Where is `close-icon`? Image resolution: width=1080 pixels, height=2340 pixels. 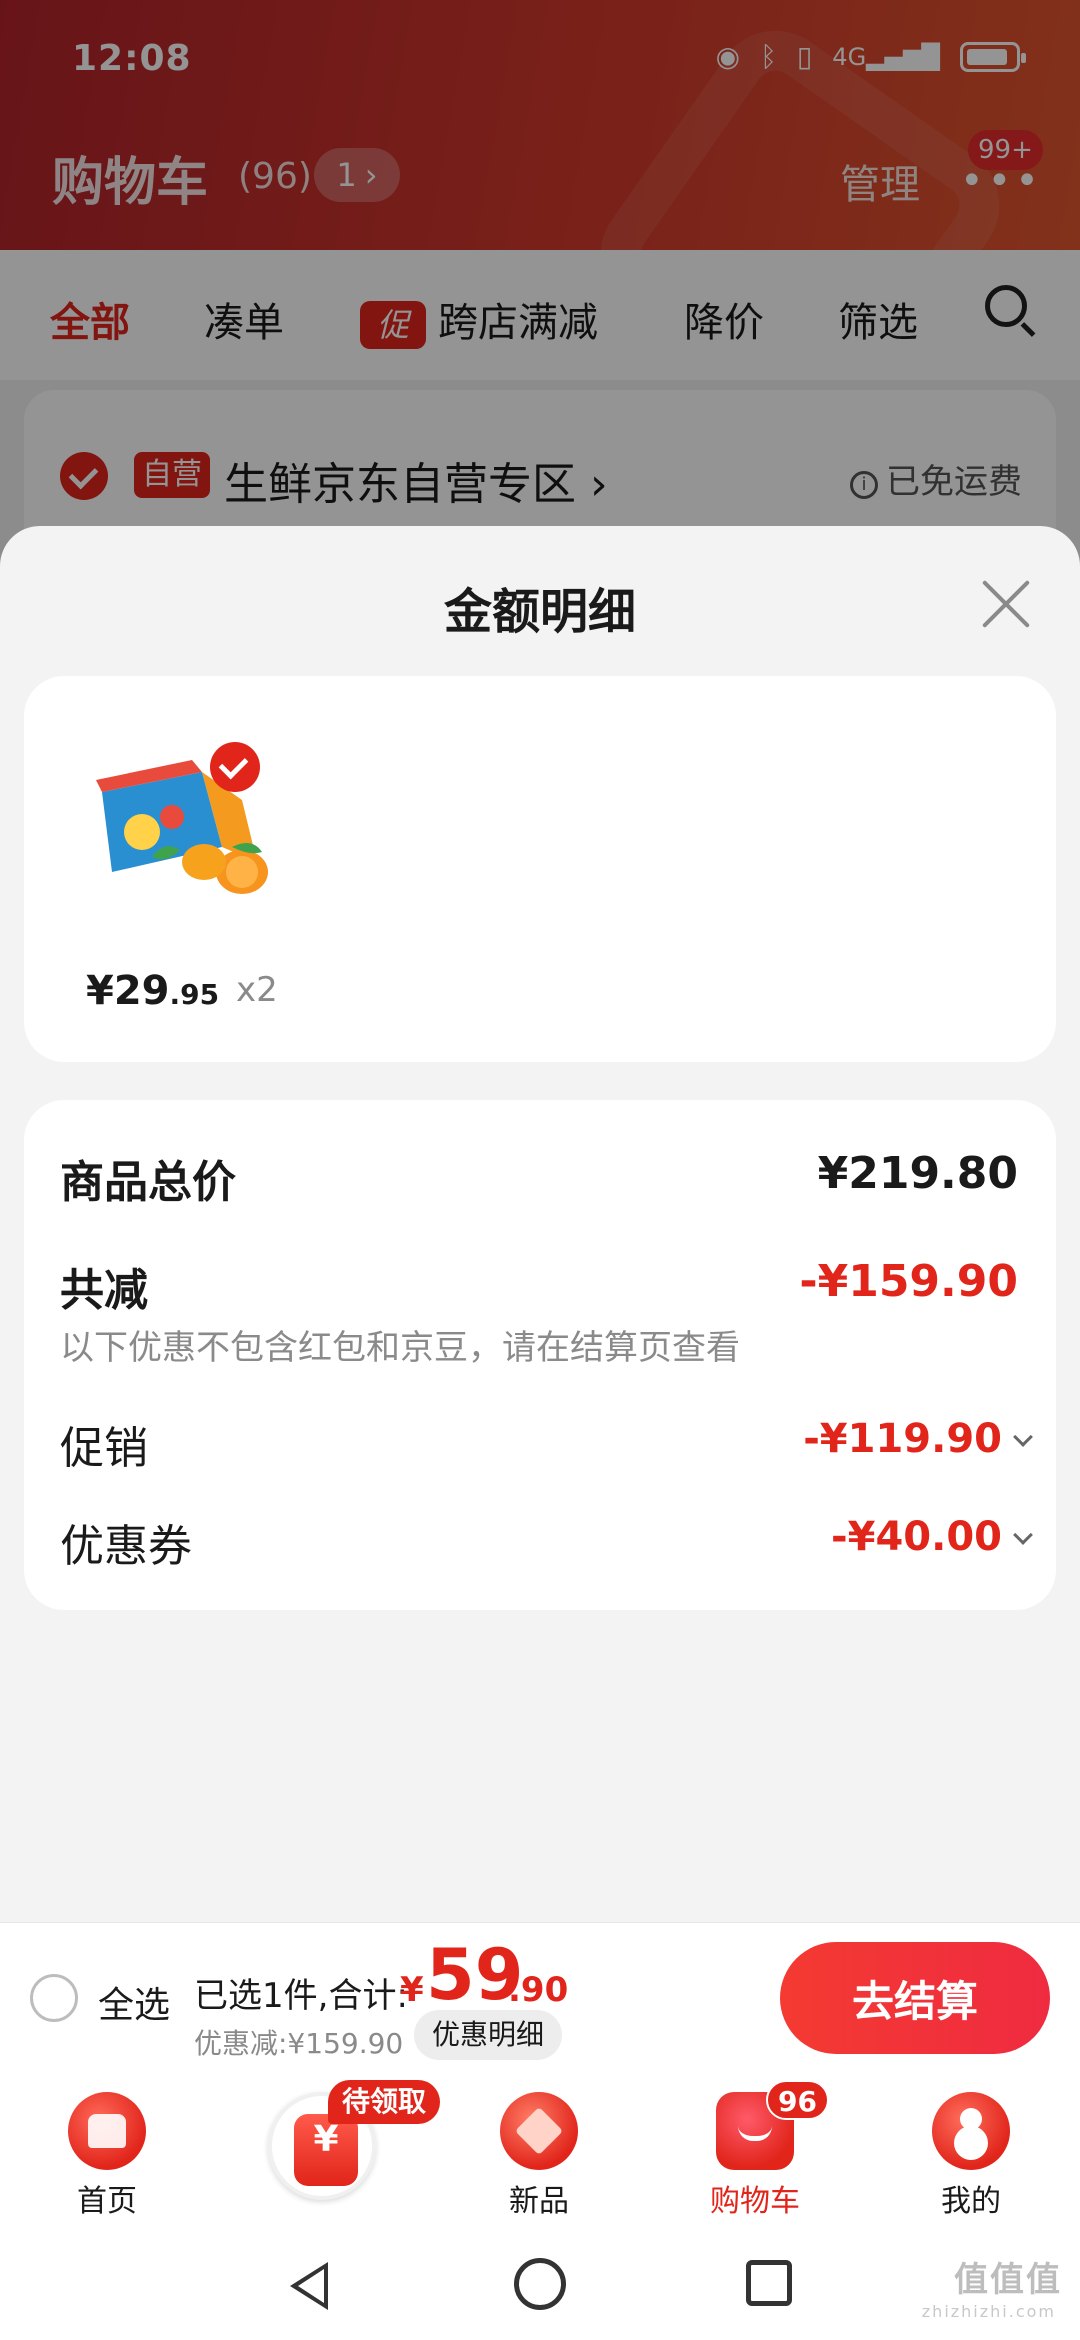 close-icon is located at coordinates (1006, 604).